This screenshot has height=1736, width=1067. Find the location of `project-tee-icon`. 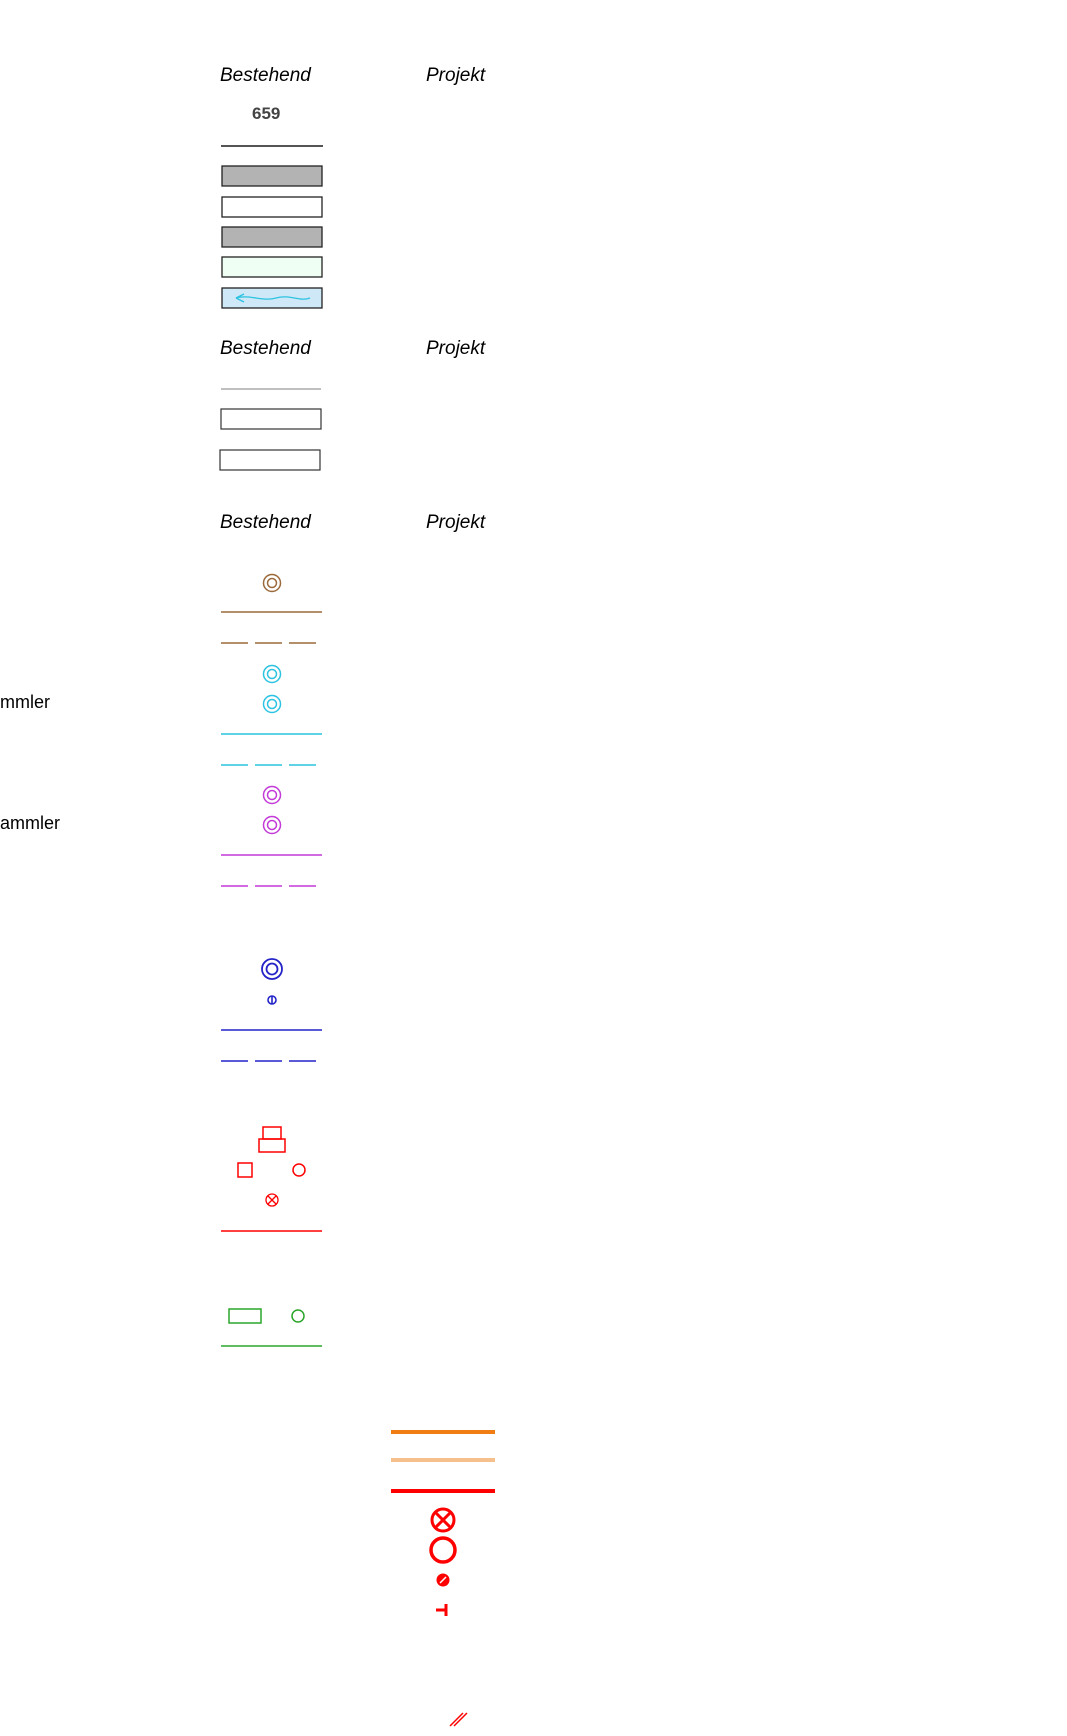

project-tee-icon is located at coordinates (442, 1610).